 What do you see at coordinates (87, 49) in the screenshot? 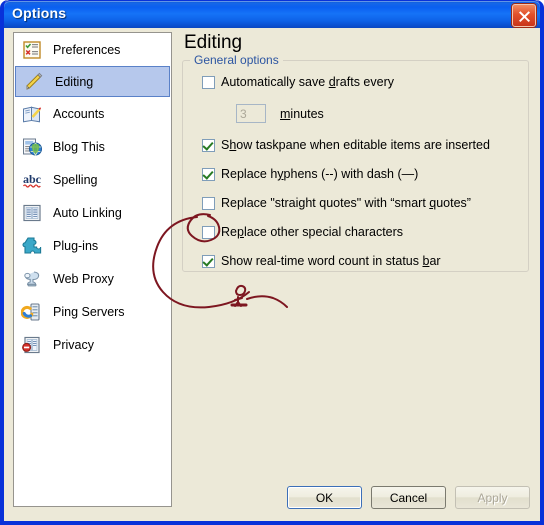
I see `sidebar-item-label: Preferences` at bounding box center [87, 49].